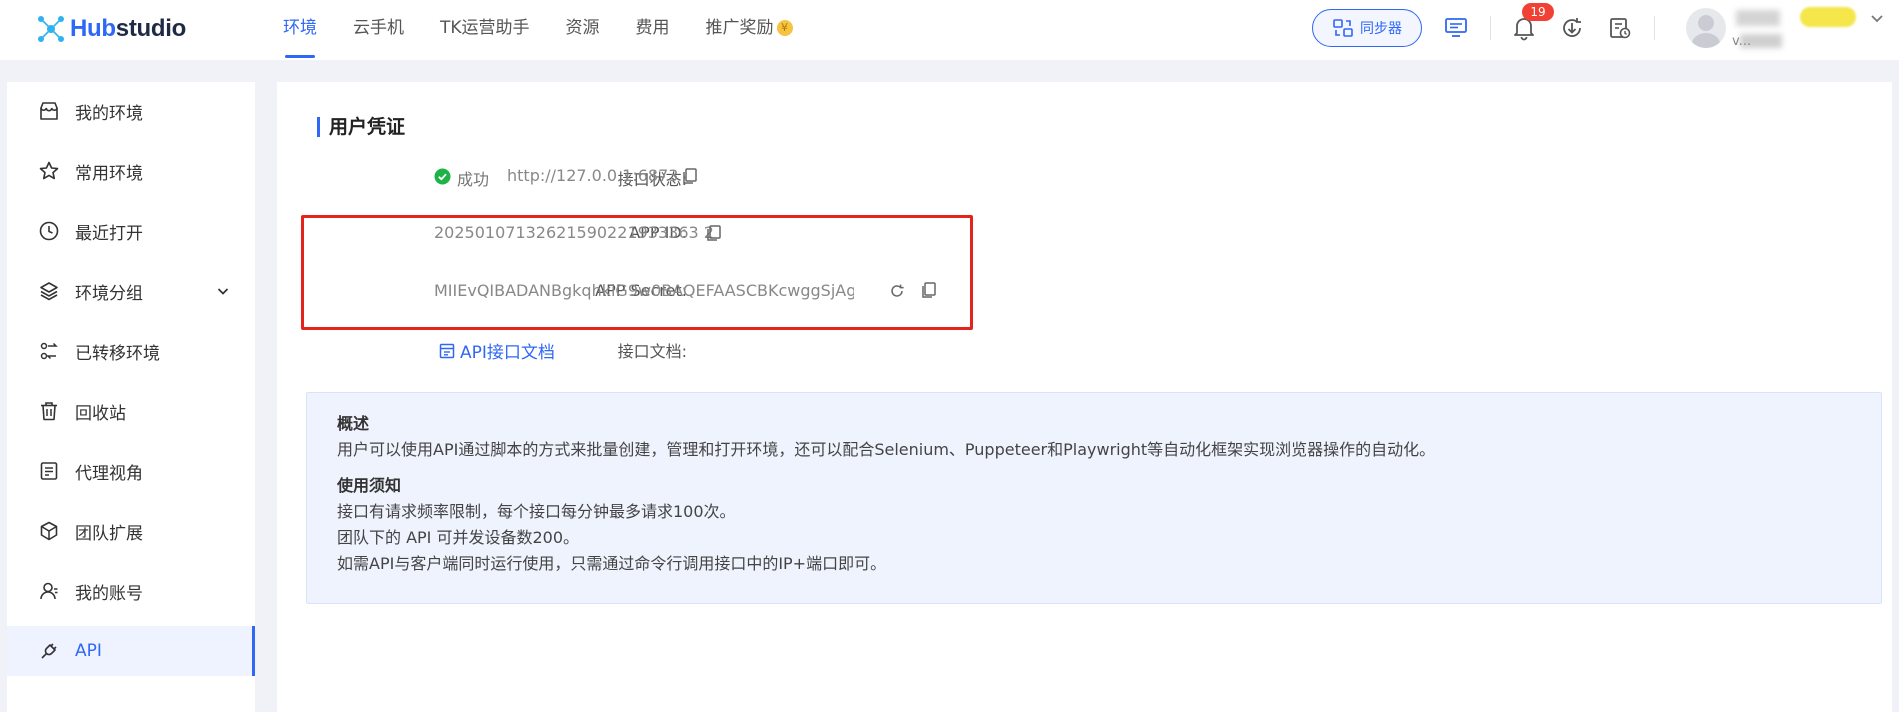 The image size is (1899, 712). Describe the element at coordinates (1828, 17) in the screenshot. I see `vip-badge` at that location.